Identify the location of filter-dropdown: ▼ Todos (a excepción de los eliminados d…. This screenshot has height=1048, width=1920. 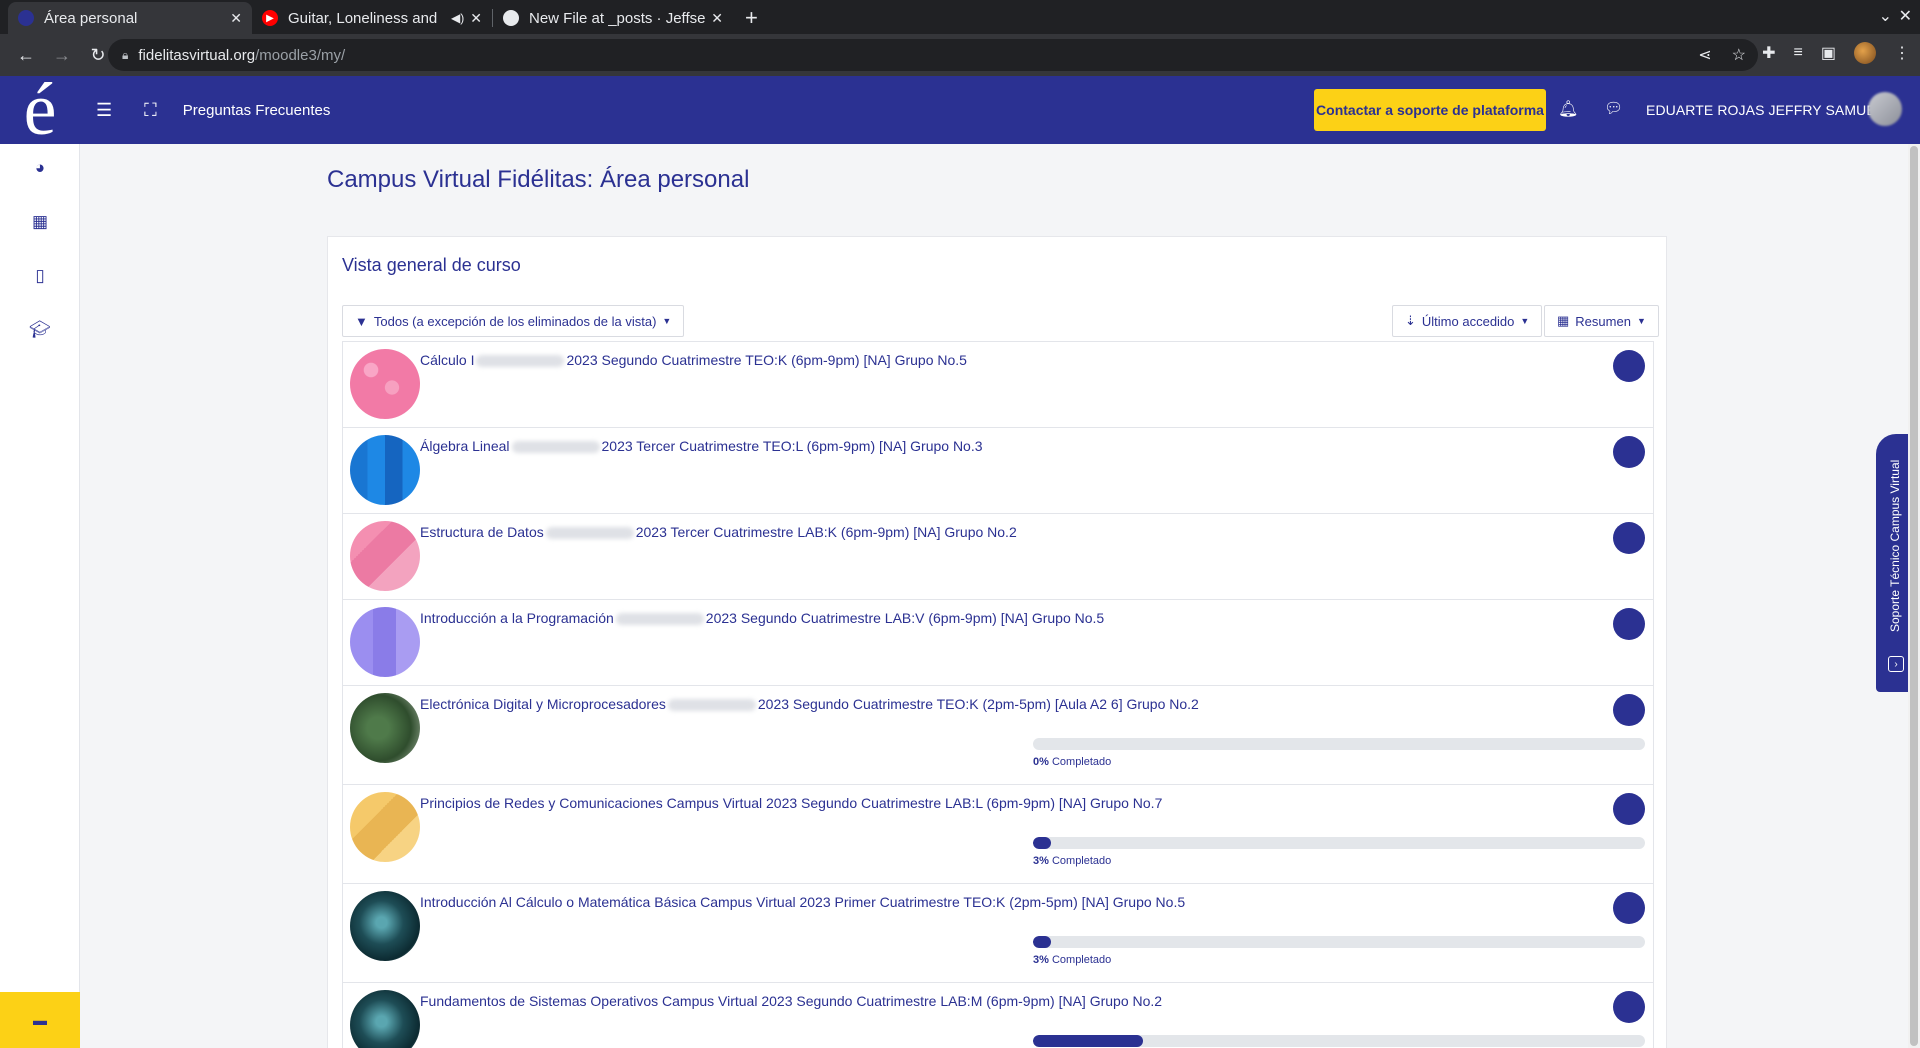
(513, 321).